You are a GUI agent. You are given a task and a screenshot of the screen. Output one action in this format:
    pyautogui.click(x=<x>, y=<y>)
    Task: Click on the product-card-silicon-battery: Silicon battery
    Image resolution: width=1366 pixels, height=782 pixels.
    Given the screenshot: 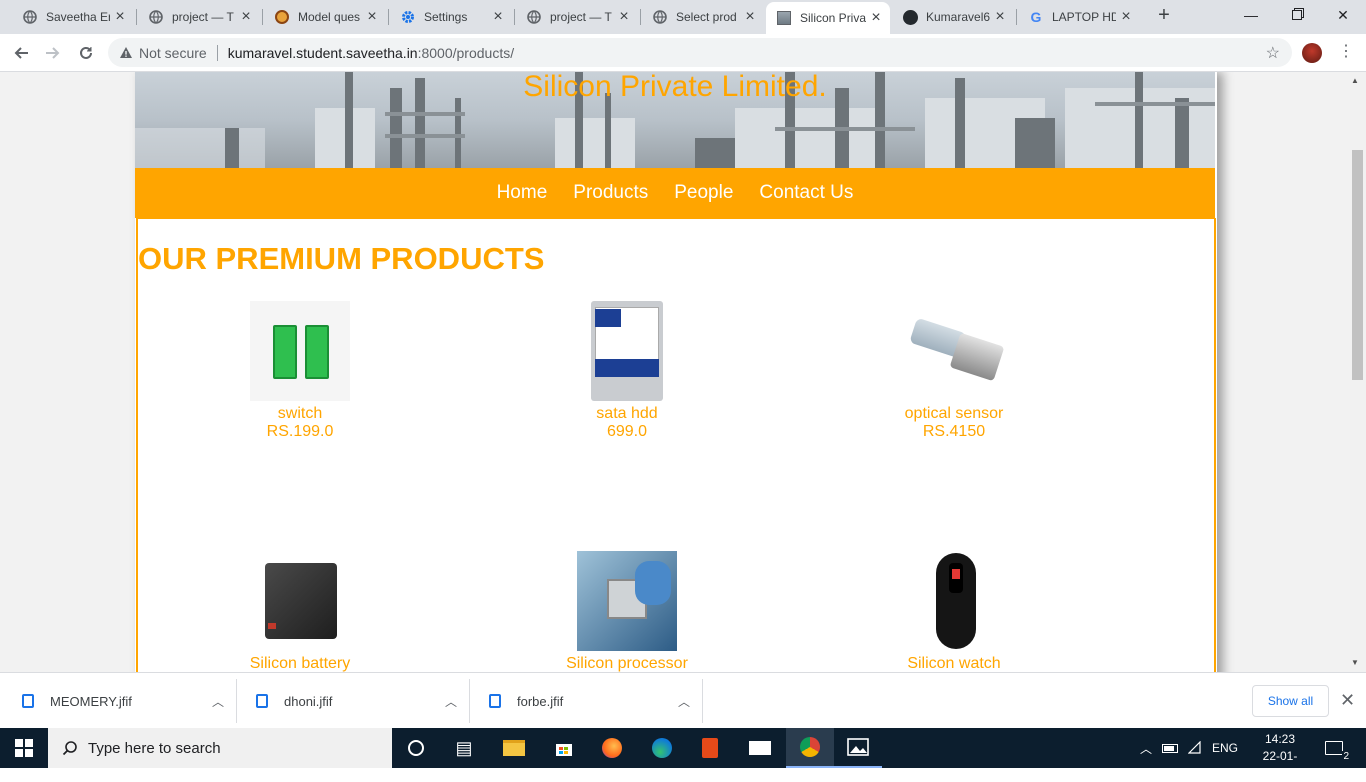 What is the action you would take?
    pyautogui.click(x=300, y=611)
    